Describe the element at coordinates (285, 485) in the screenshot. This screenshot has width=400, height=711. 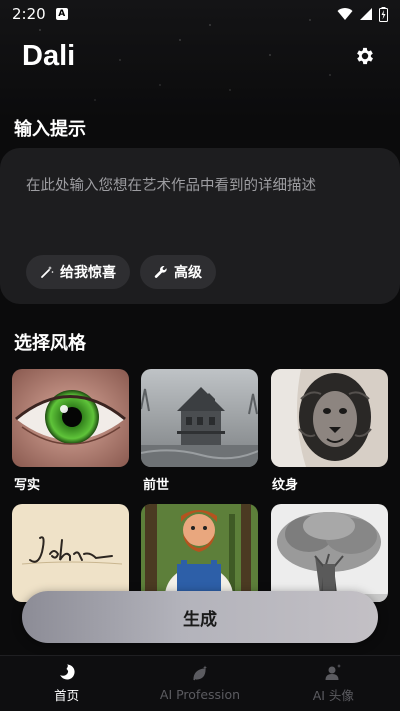
I see `style-label-tattoo: 纹身` at that location.